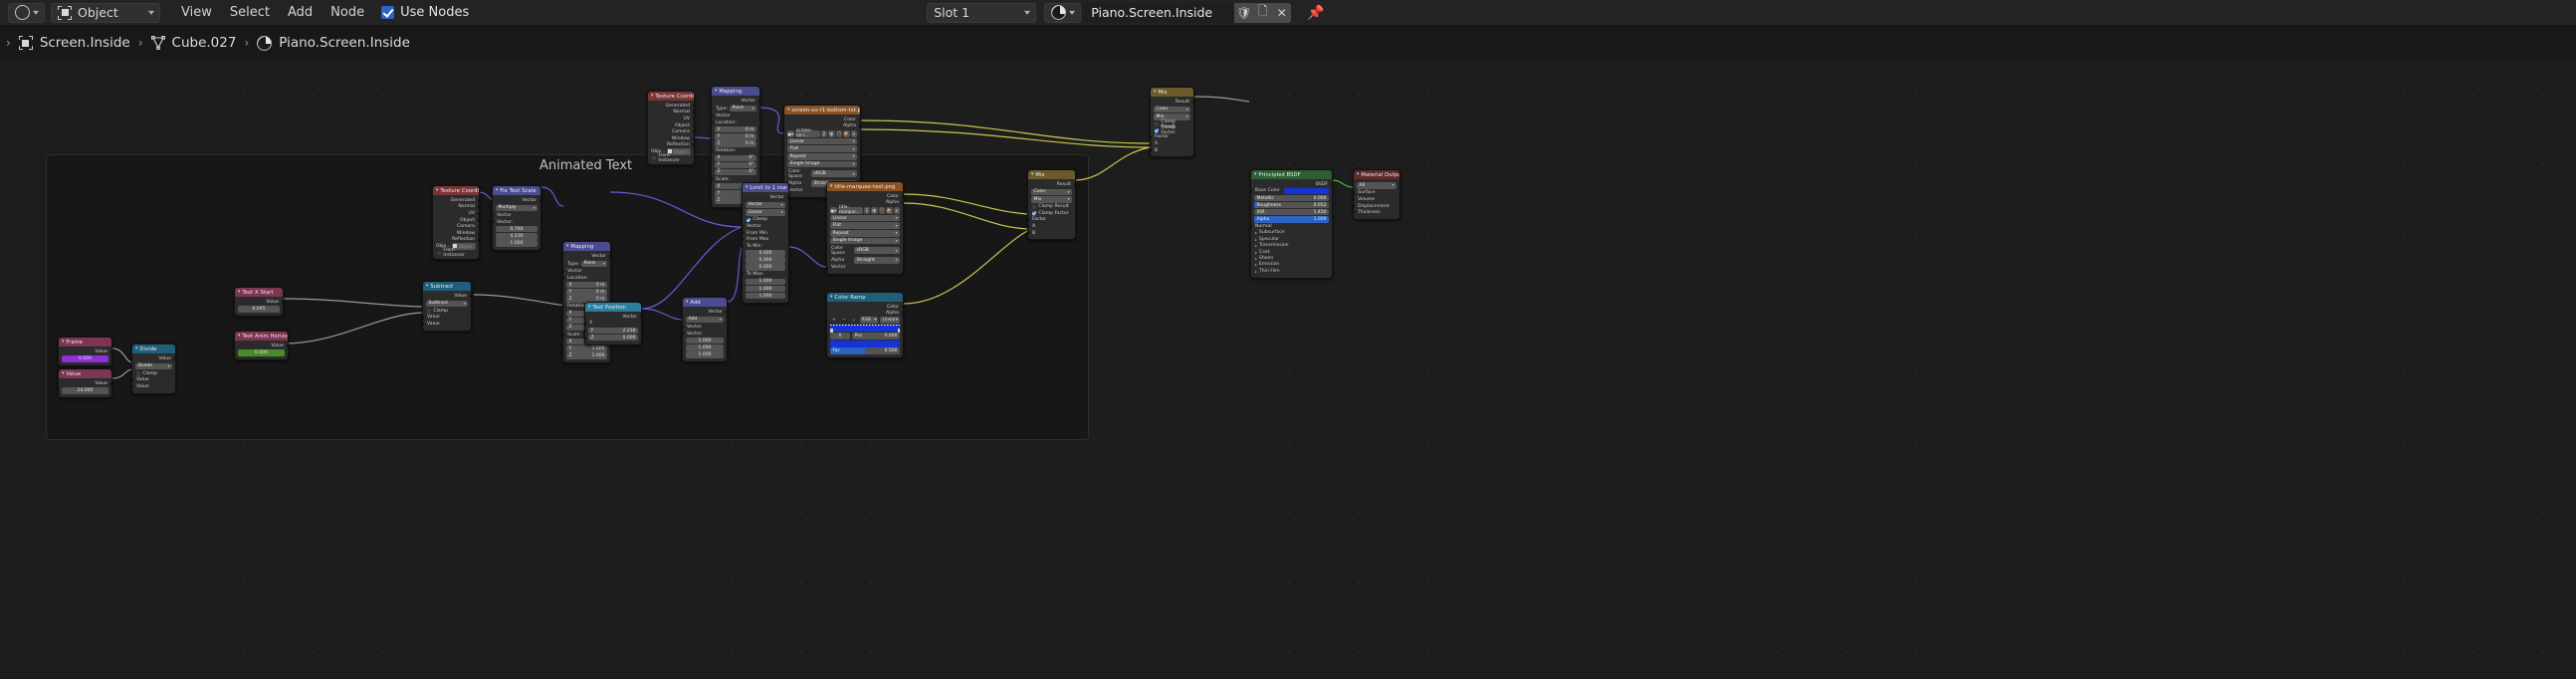 This screenshot has width=2576, height=679. Describe the element at coordinates (844, 320) in the screenshot. I see `ramp-remove-button: −` at that location.